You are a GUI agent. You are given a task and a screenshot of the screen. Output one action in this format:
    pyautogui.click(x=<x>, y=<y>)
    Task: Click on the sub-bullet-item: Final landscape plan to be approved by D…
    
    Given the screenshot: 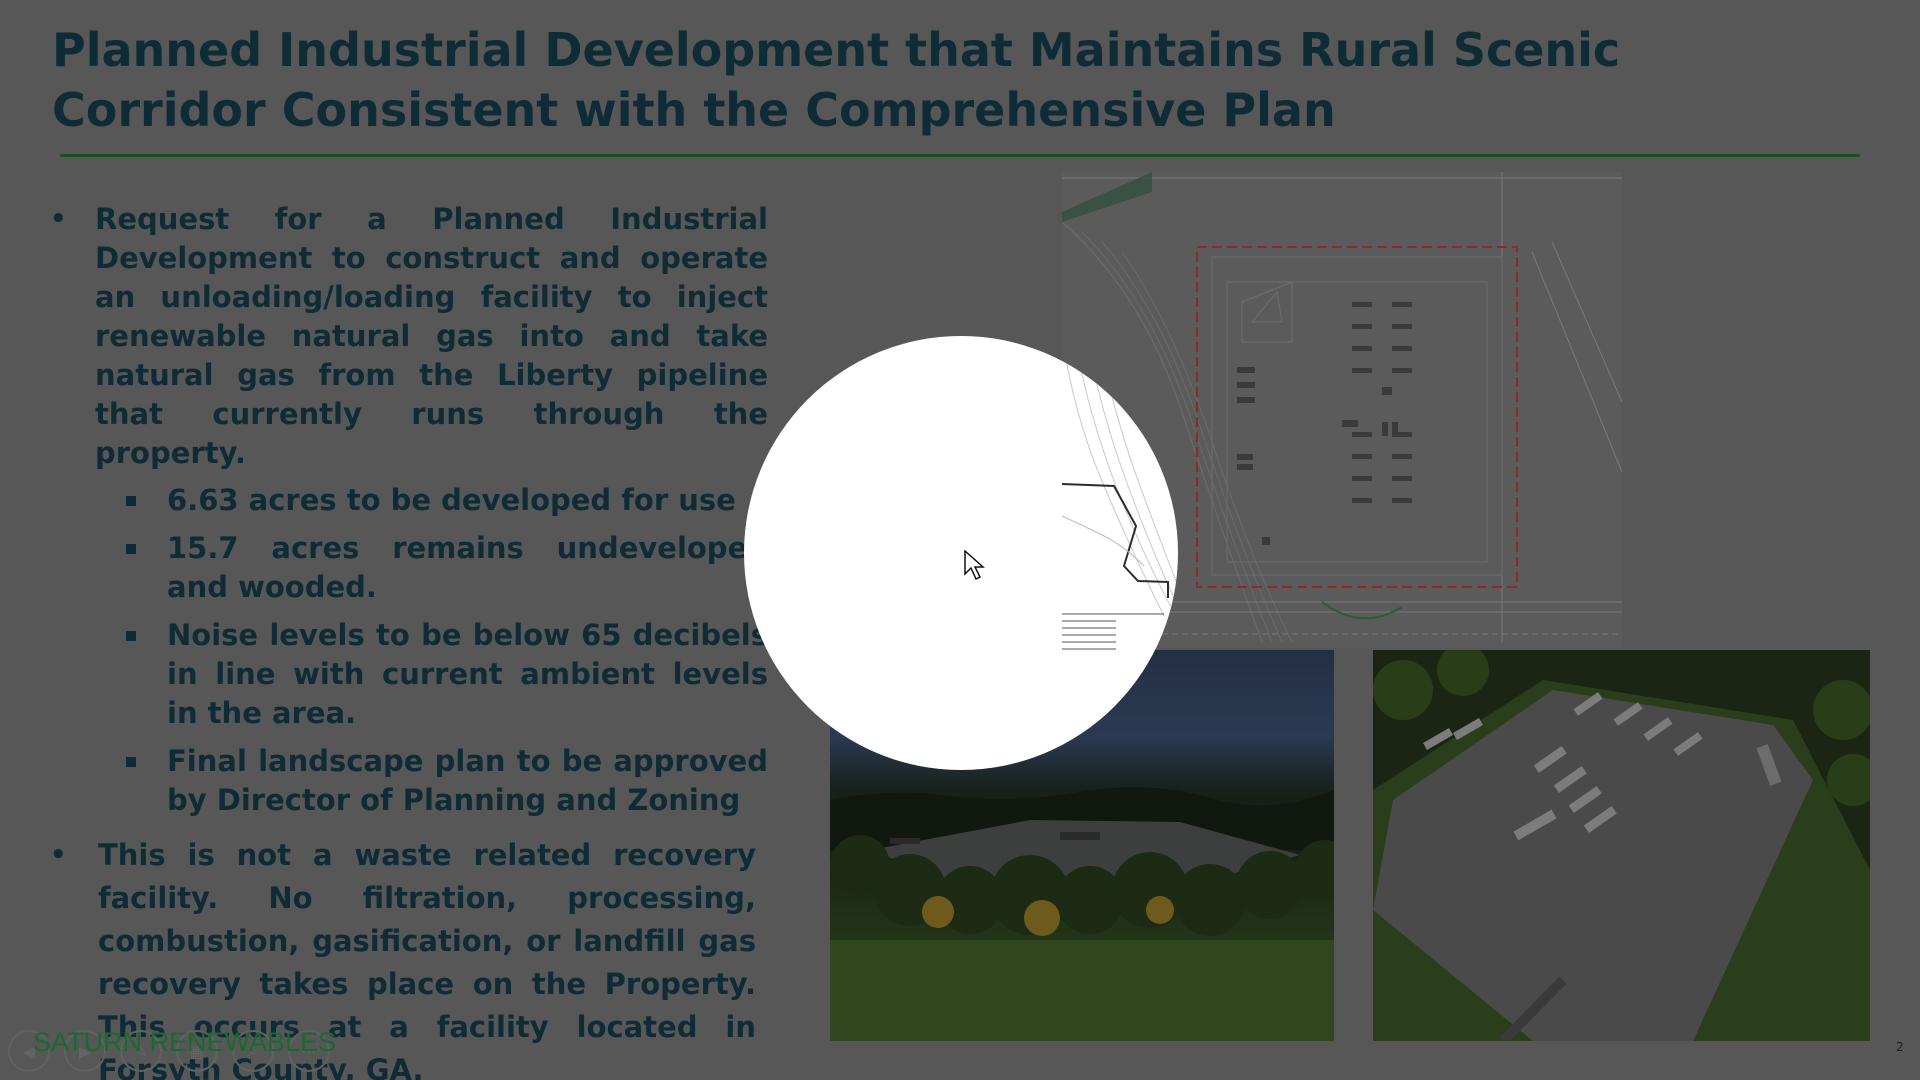 What is the action you would take?
    pyautogui.click(x=408, y=781)
    